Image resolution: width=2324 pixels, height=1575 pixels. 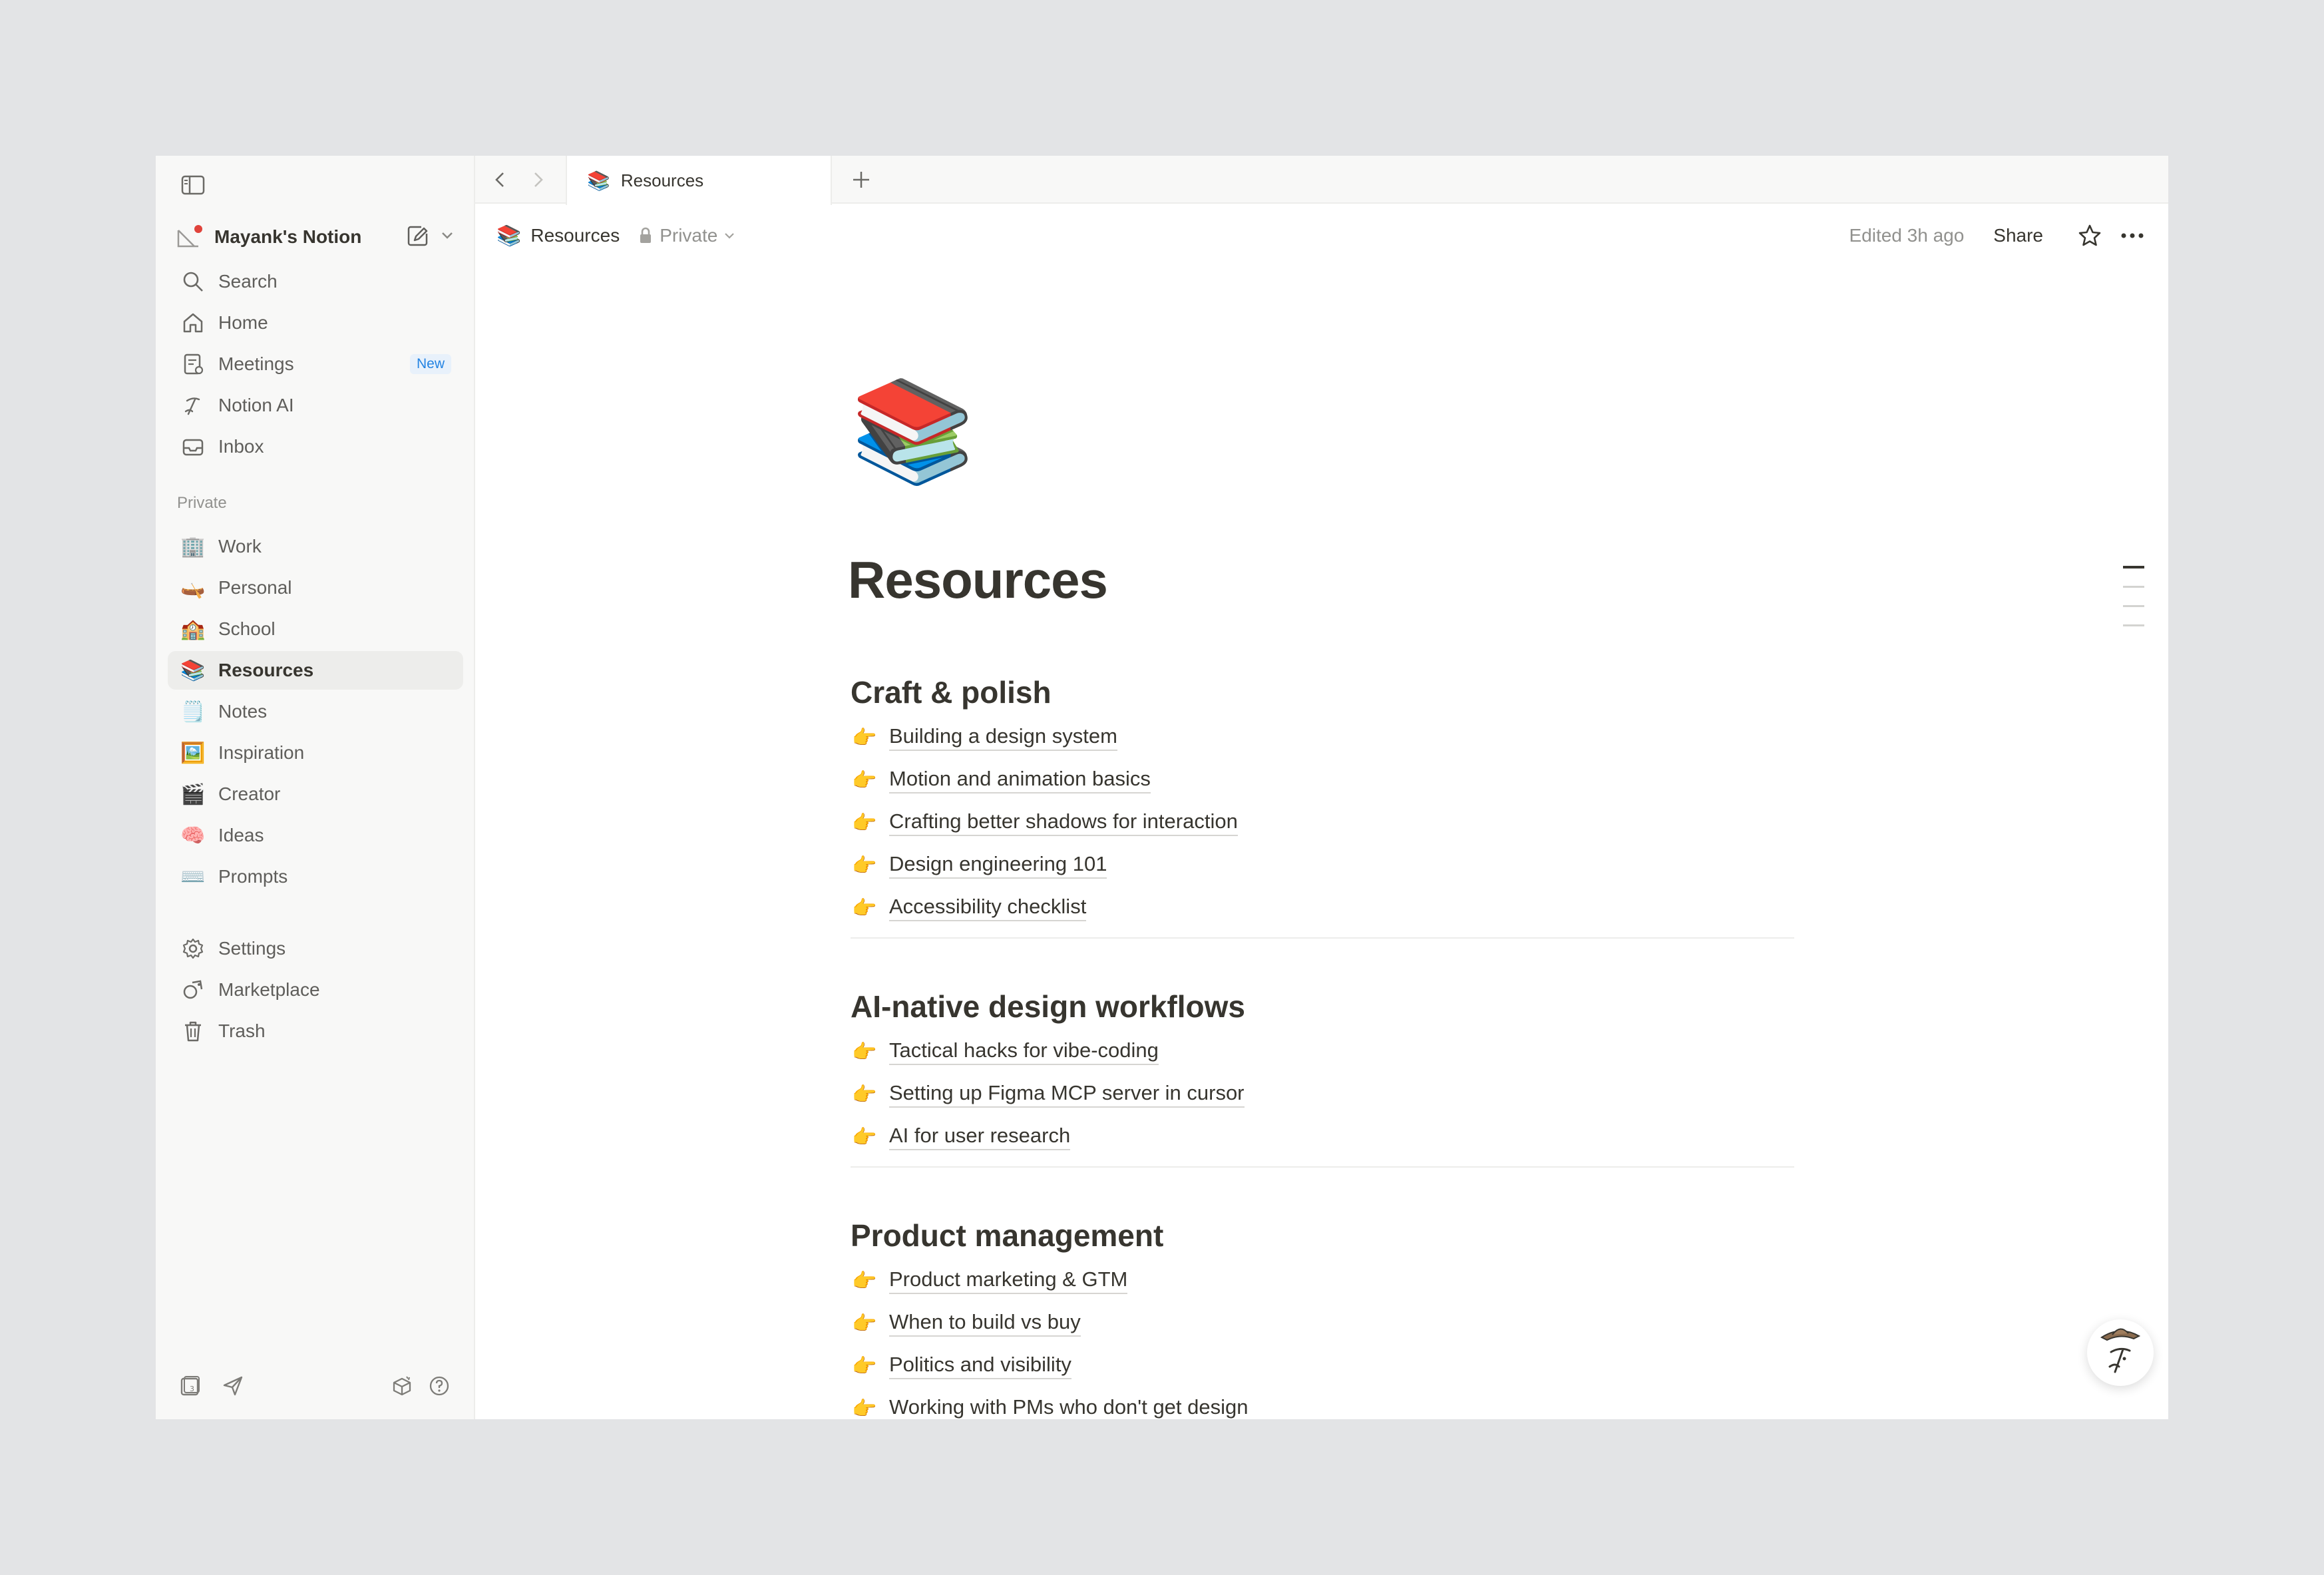 What do you see at coordinates (985, 1323) in the screenshot?
I see `page-link: When to build vs buy` at bounding box center [985, 1323].